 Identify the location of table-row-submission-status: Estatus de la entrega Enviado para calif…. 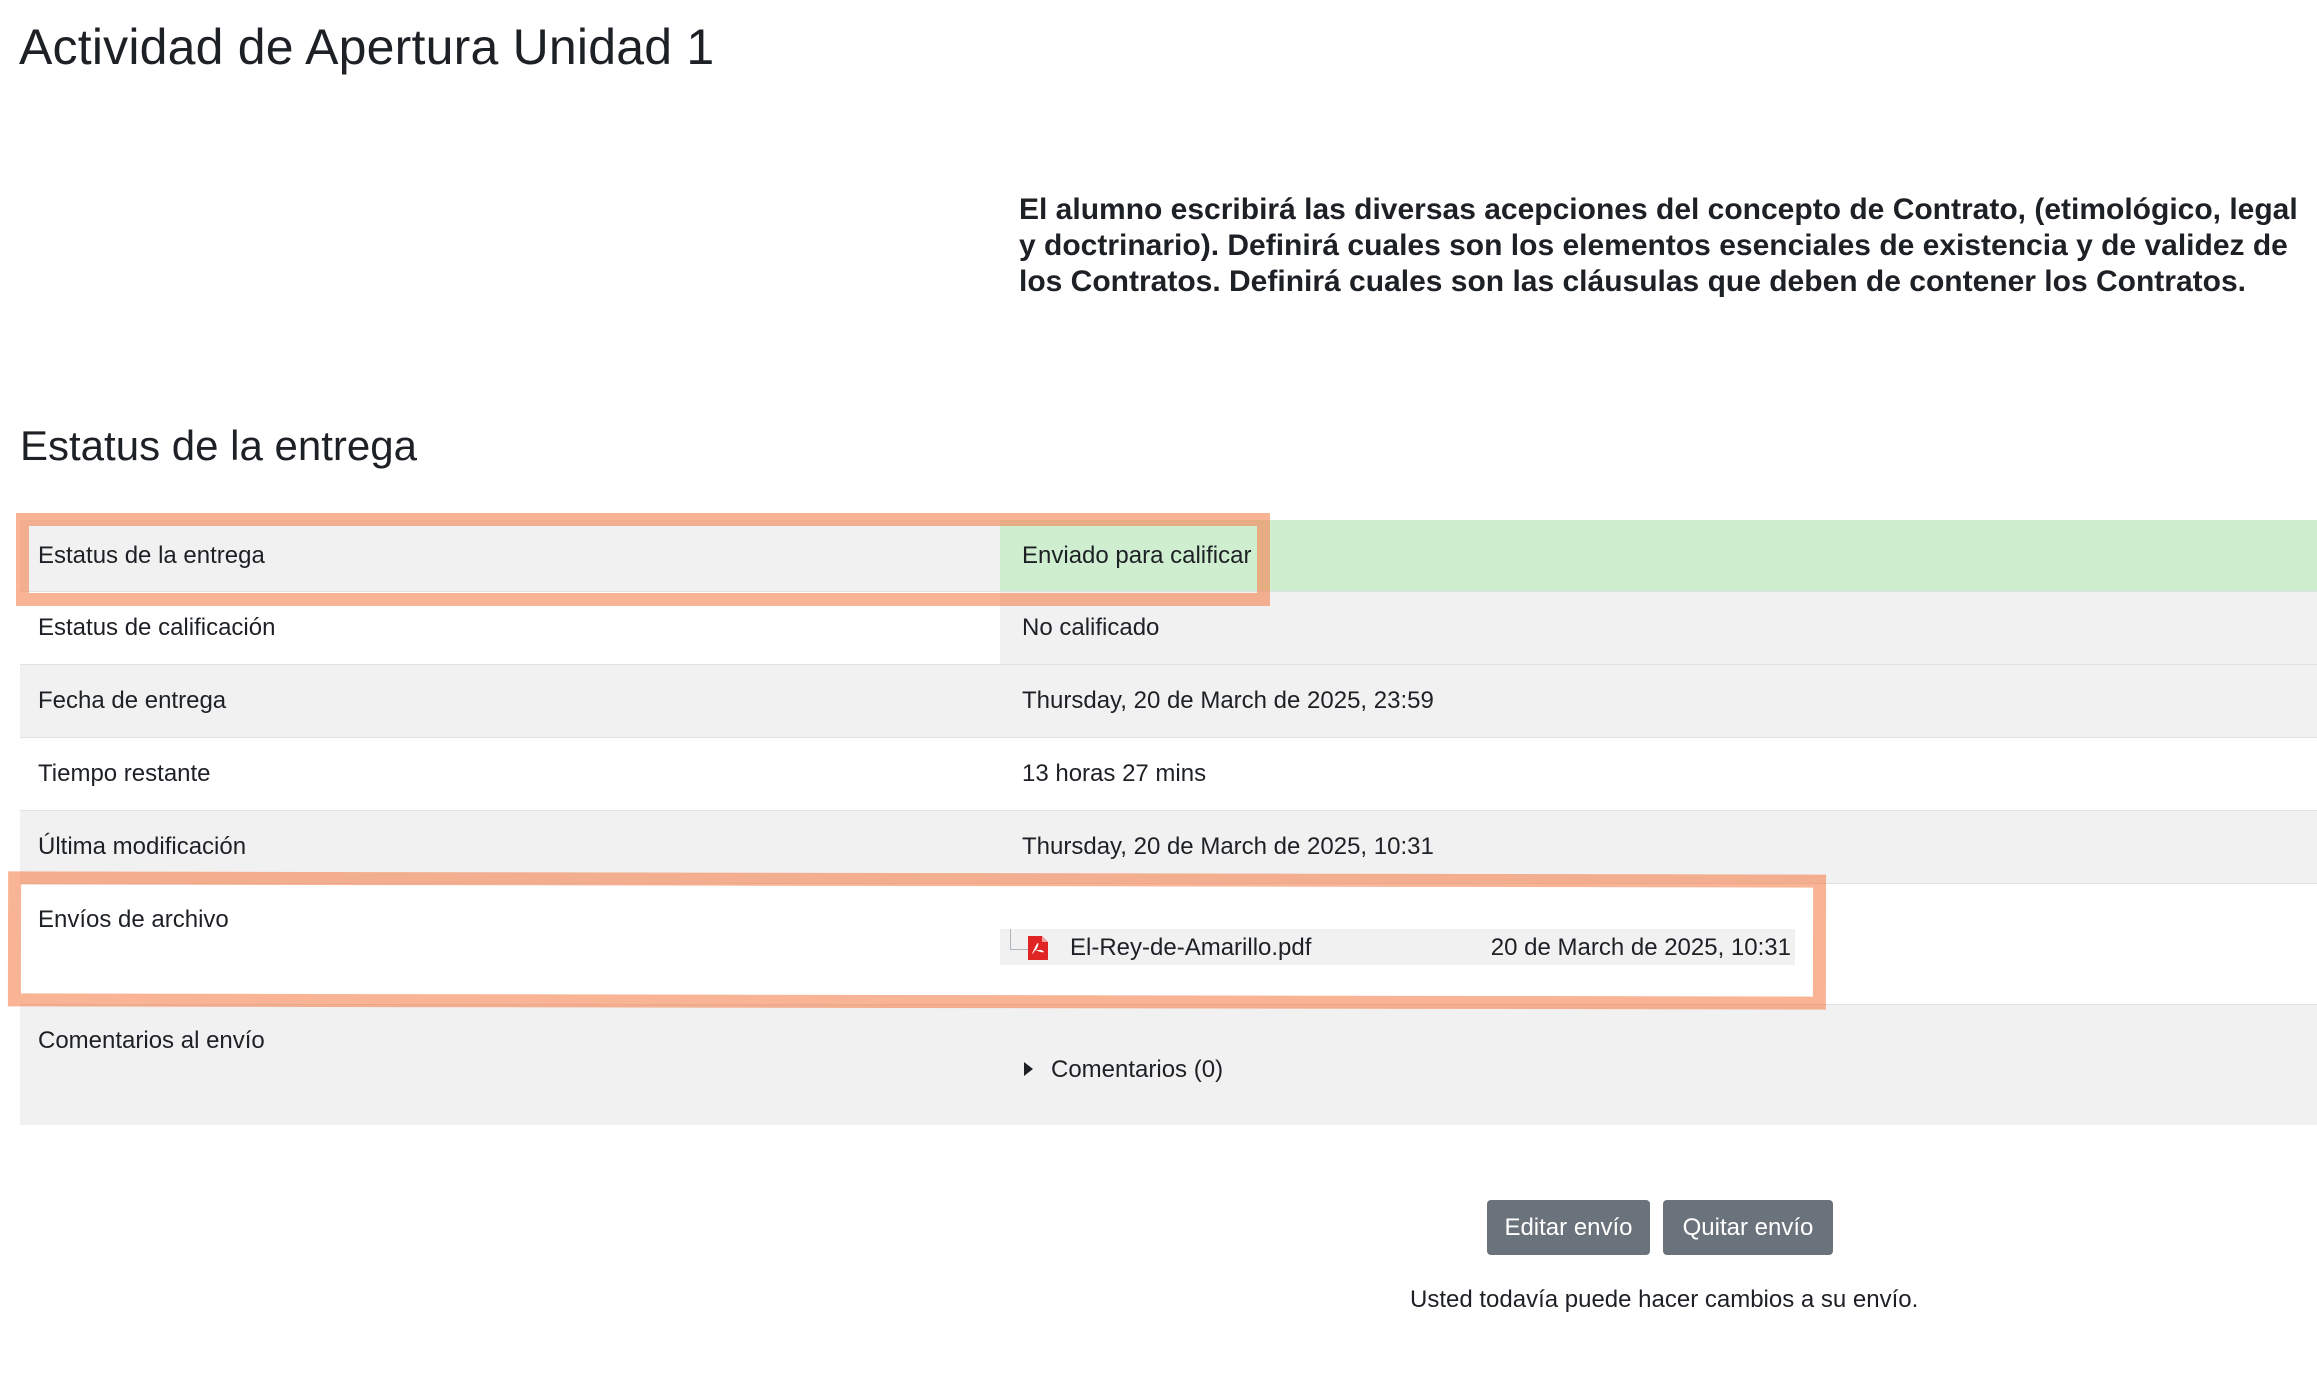
(1168, 556).